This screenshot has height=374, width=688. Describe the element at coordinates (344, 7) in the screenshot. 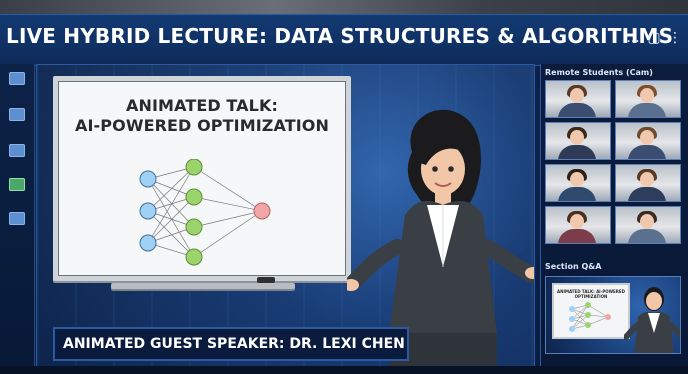

I see `top-strip` at that location.